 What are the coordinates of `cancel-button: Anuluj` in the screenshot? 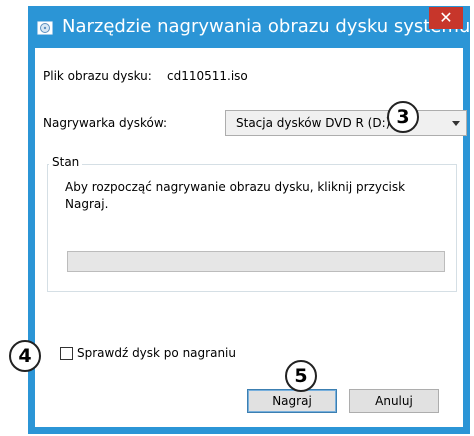 It's located at (394, 401).